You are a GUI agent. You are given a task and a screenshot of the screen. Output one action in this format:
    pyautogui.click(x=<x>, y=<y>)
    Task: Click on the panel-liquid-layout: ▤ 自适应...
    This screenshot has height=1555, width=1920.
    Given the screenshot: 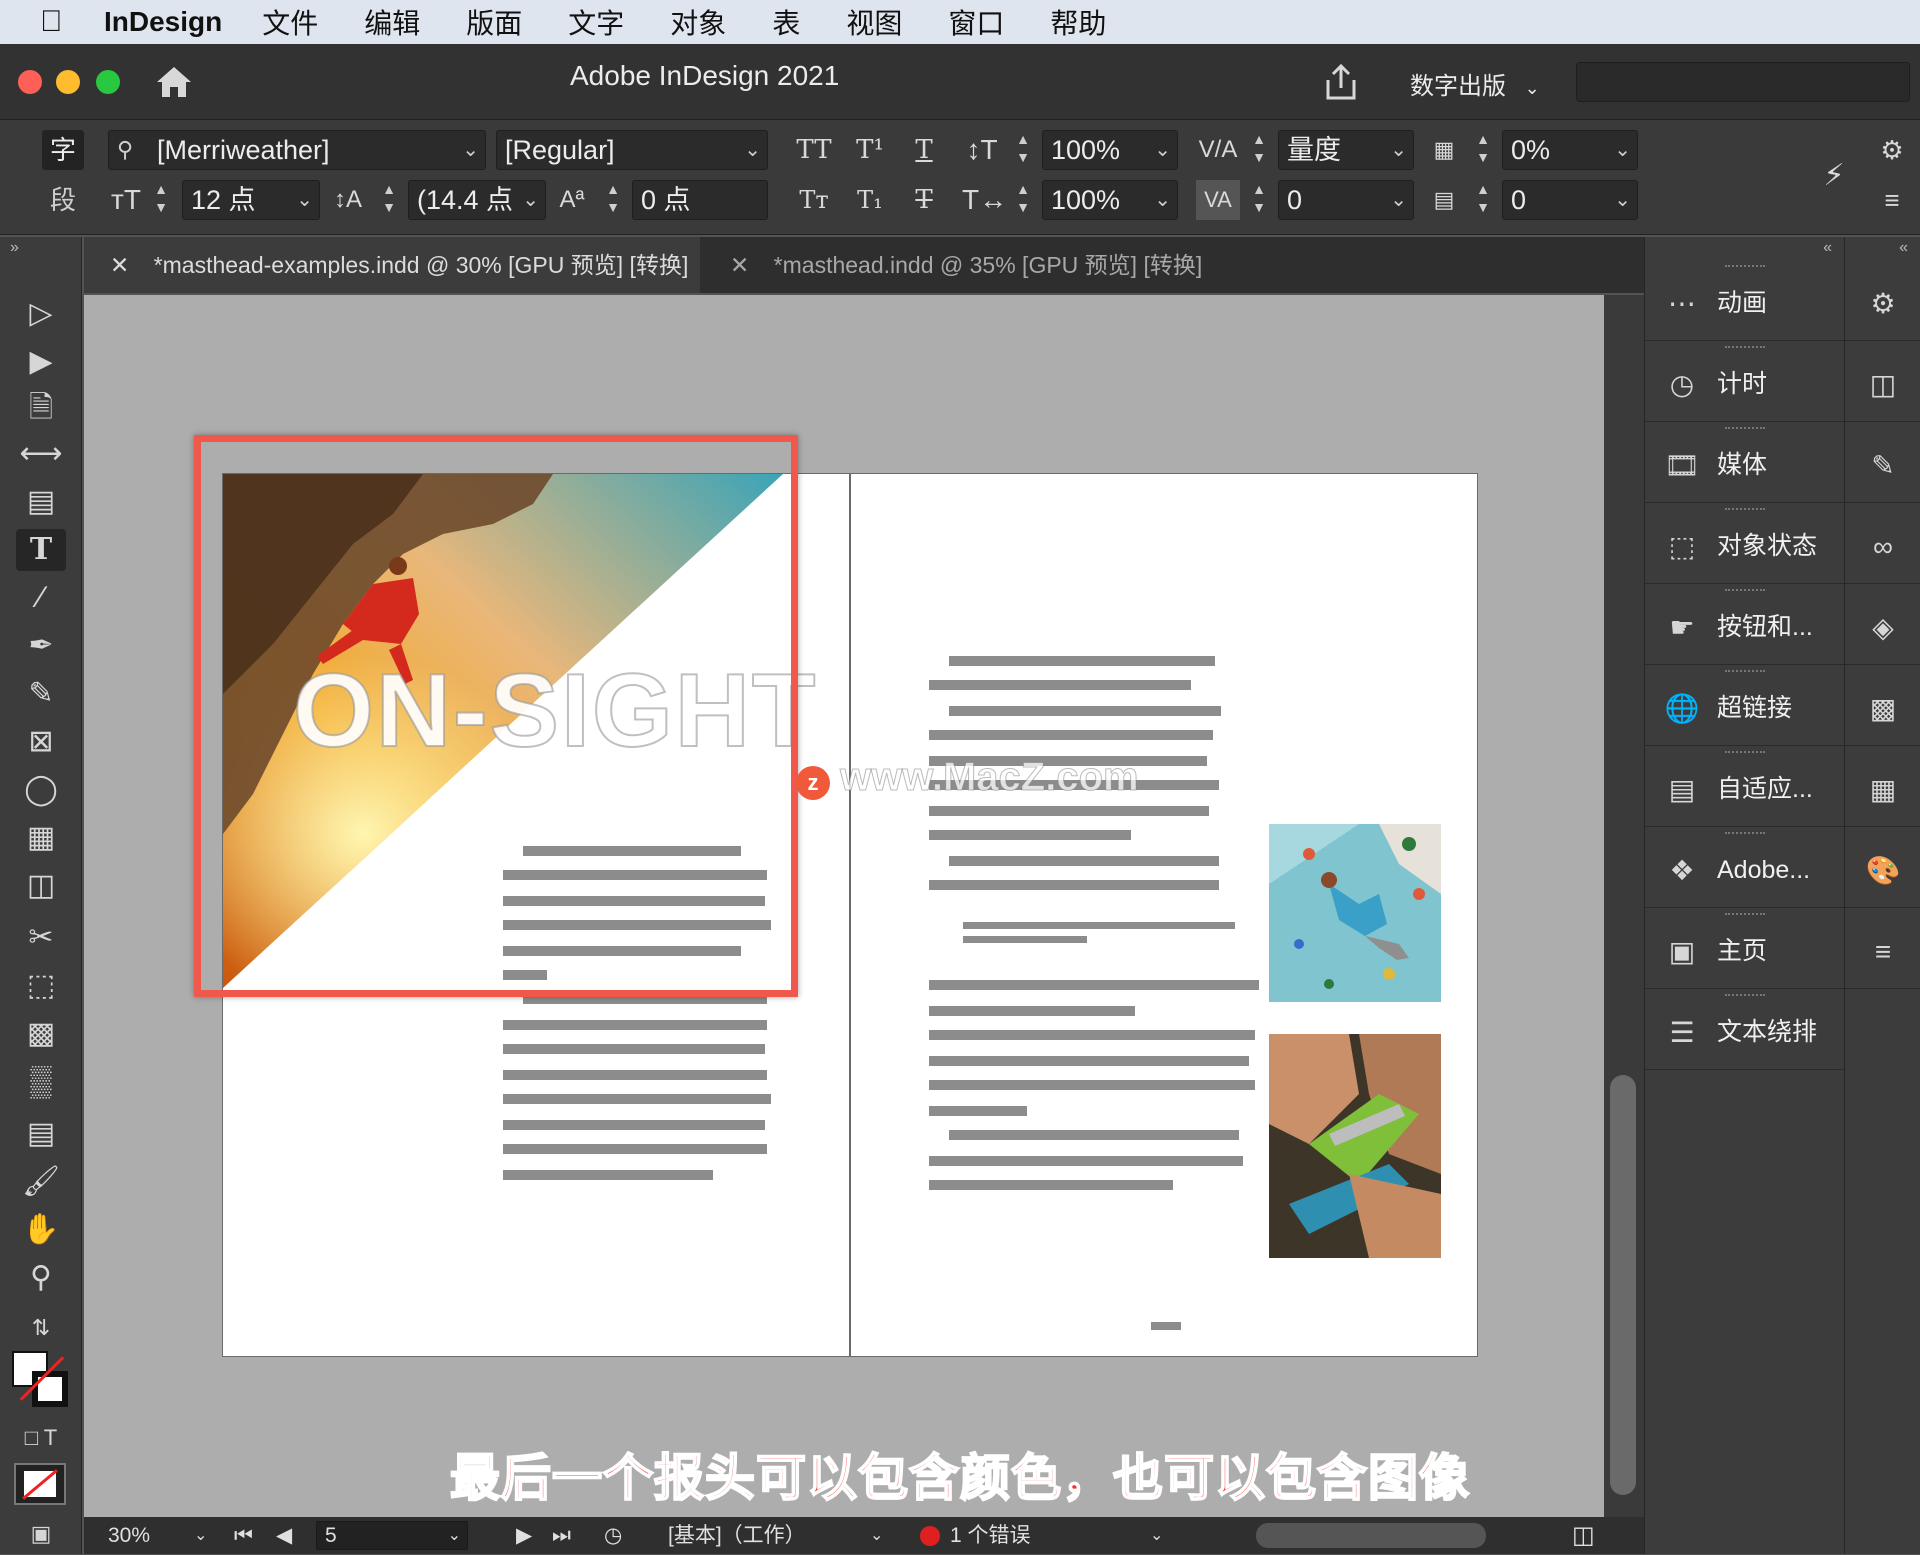 What is the action you would take?
    pyautogui.click(x=1745, y=787)
    